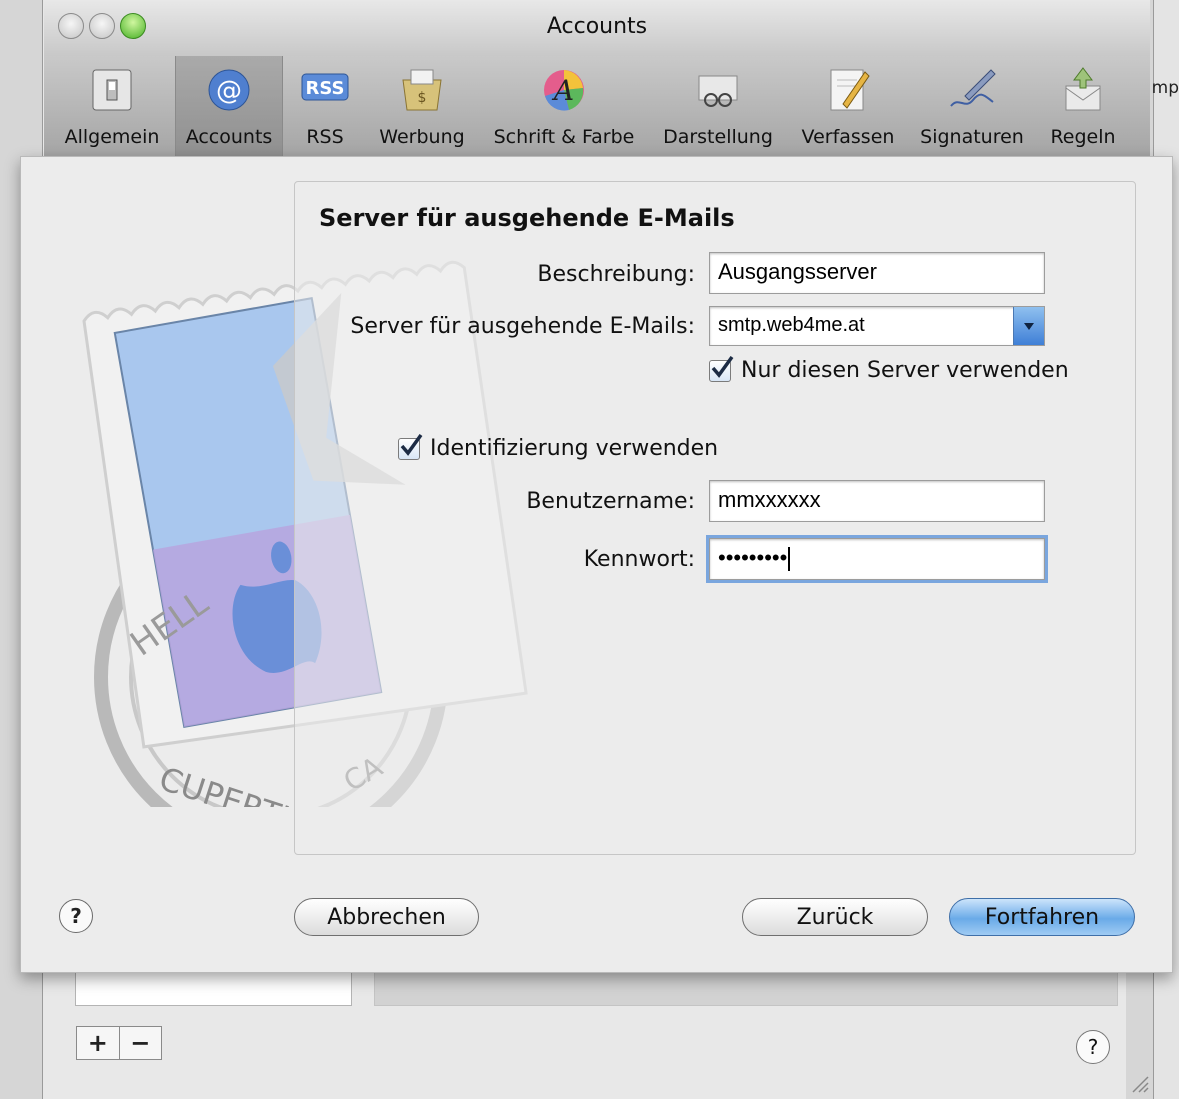 Image resolution: width=1179 pixels, height=1099 pixels. I want to click on rss-icon: RSS, so click(325, 87).